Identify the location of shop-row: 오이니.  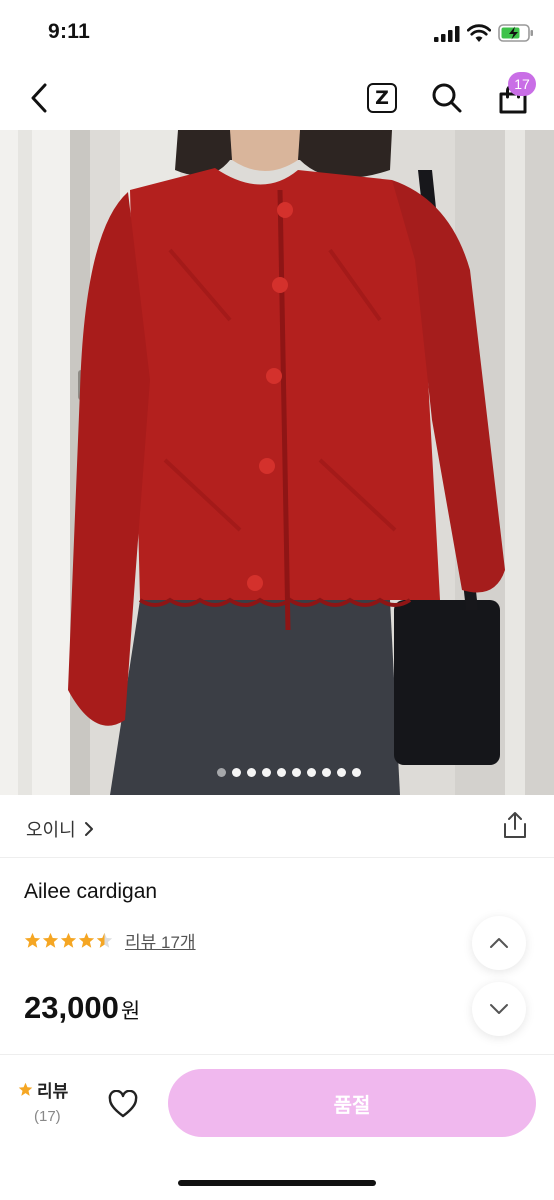
(277, 827).